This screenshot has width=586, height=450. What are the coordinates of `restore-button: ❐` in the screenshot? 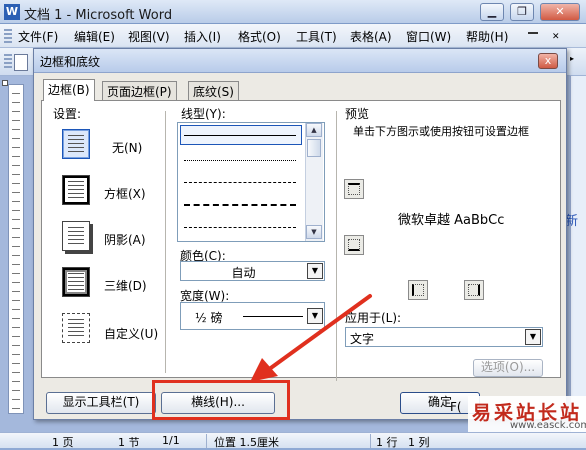 It's located at (522, 12).